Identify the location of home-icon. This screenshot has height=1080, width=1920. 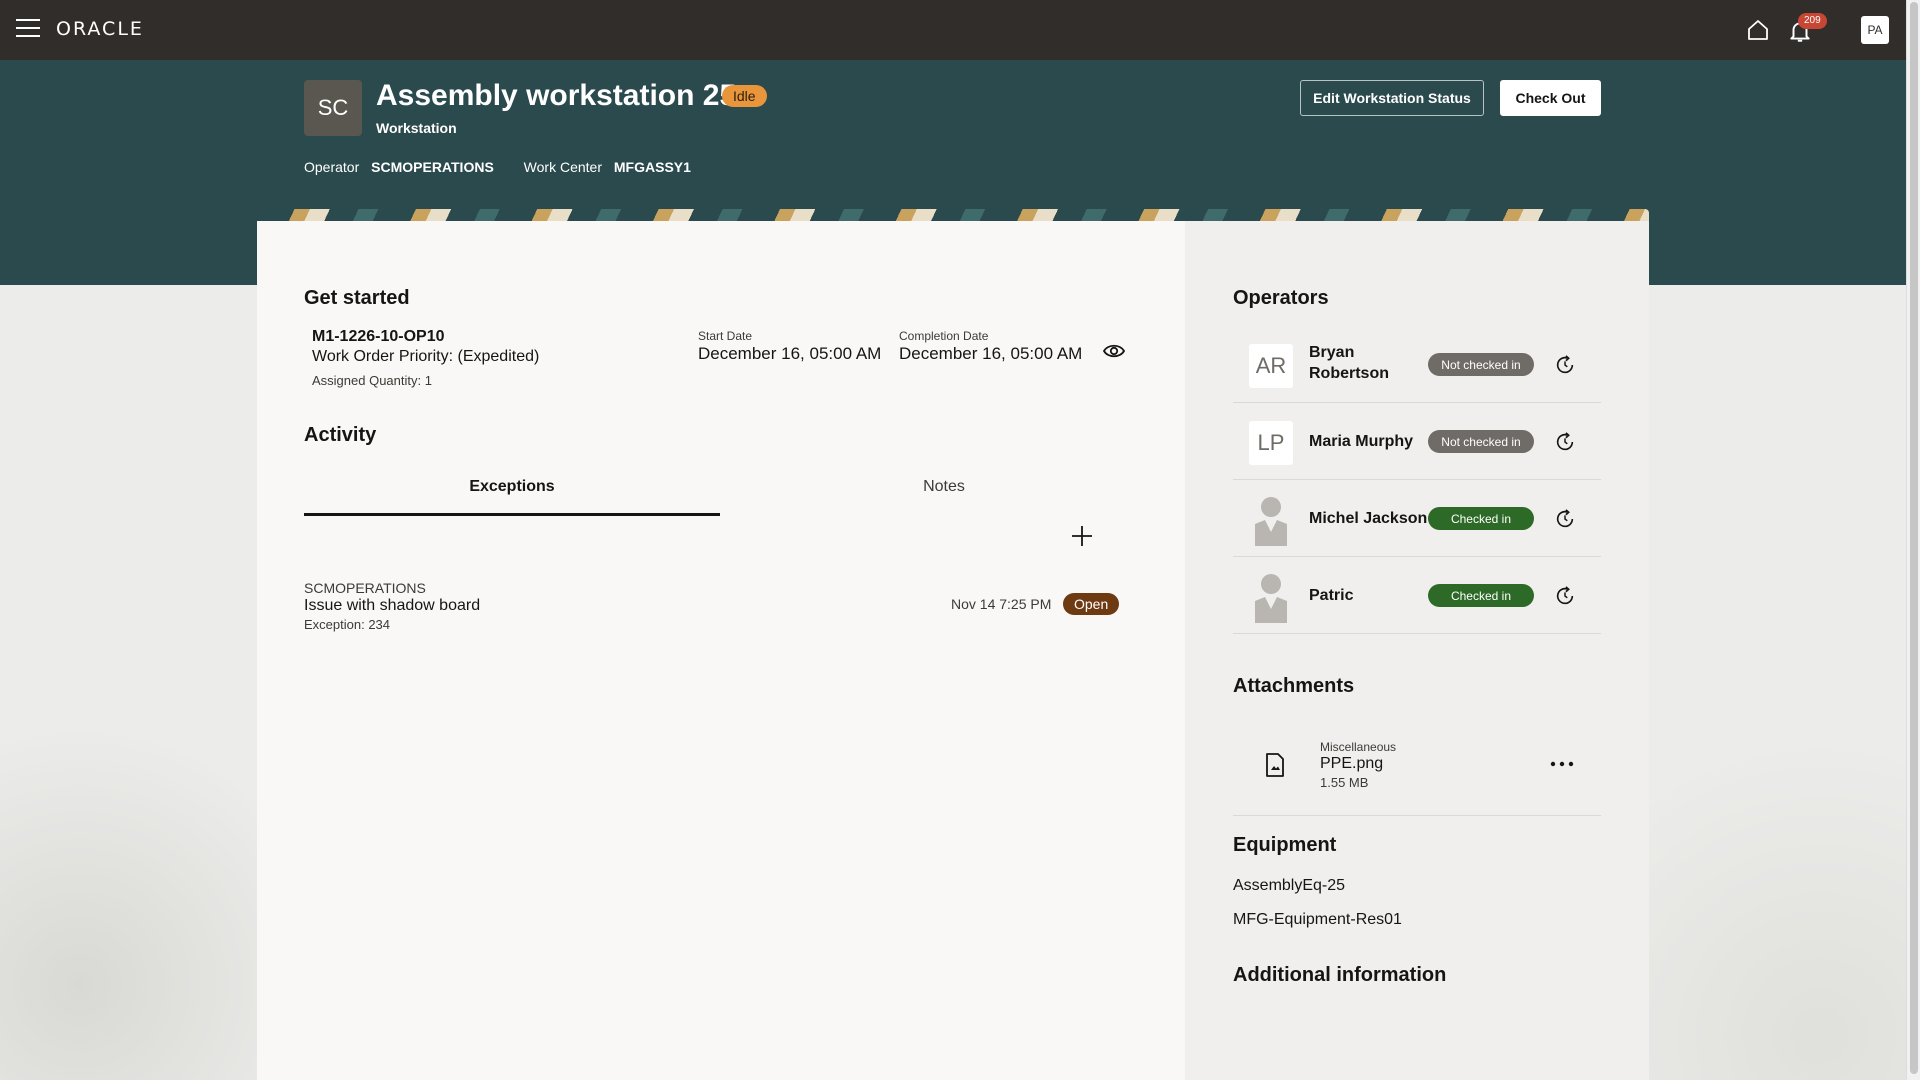
(1758, 30).